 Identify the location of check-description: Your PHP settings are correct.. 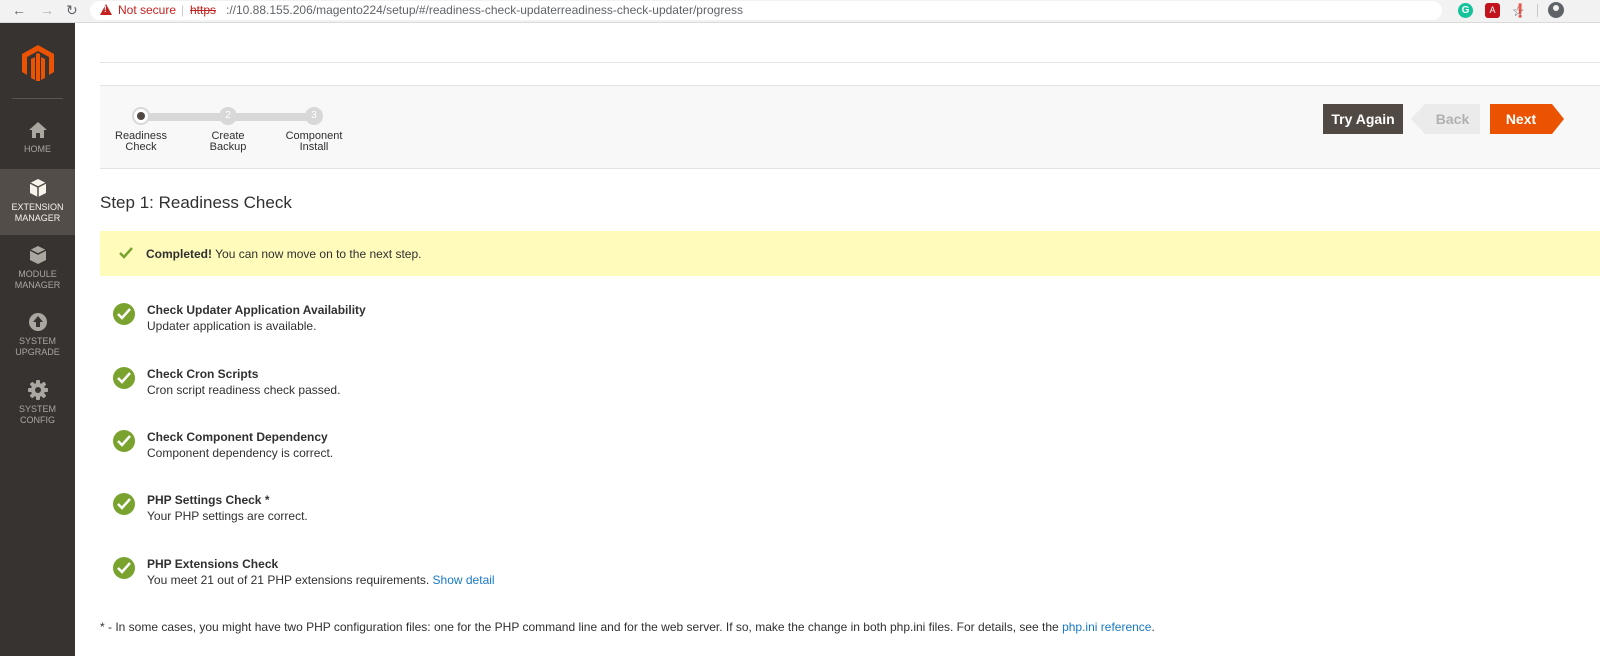
(227, 516).